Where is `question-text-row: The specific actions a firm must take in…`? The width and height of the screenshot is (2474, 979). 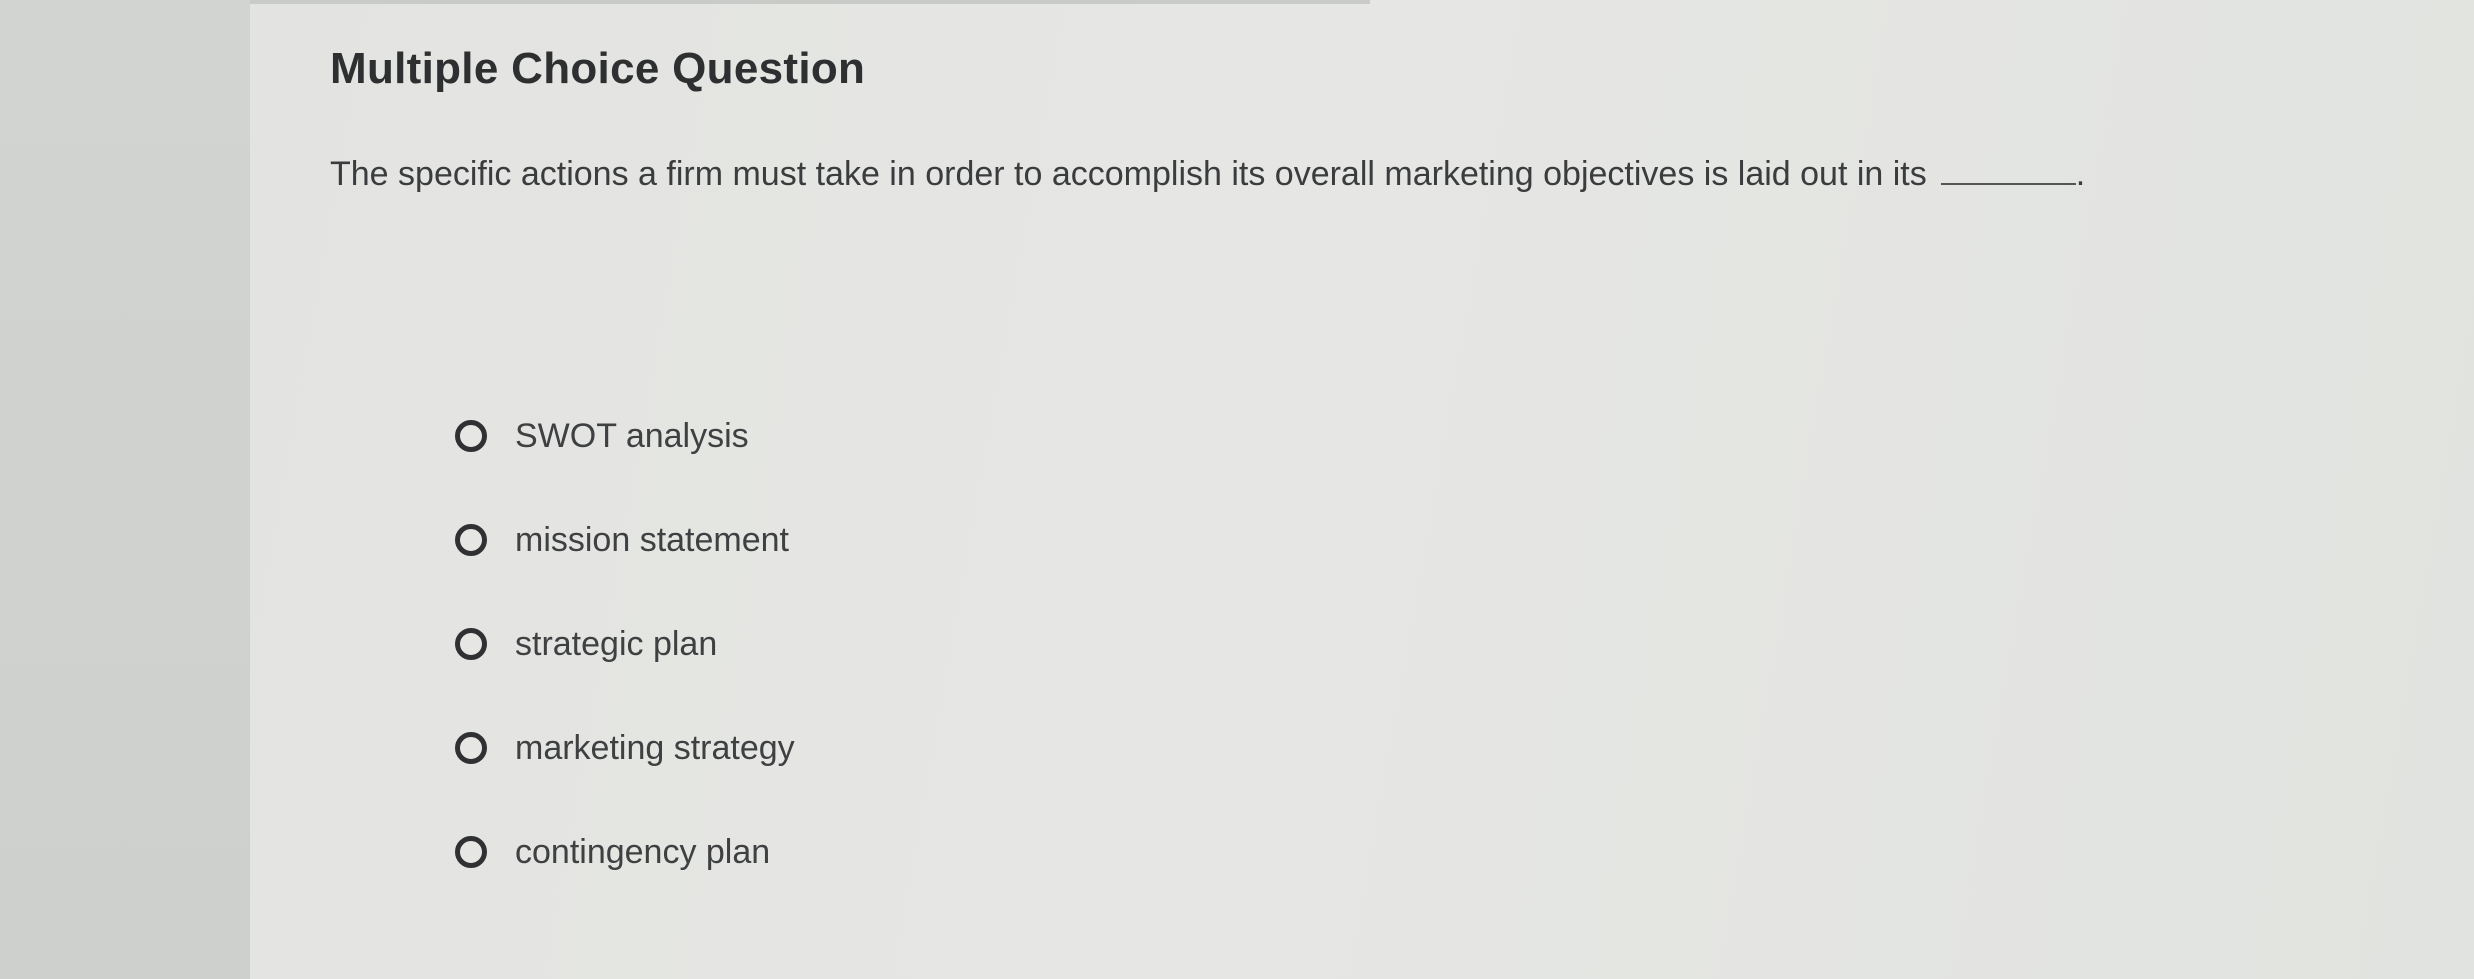 question-text-row: The specific actions a firm must take in… is located at coordinates (1207, 174).